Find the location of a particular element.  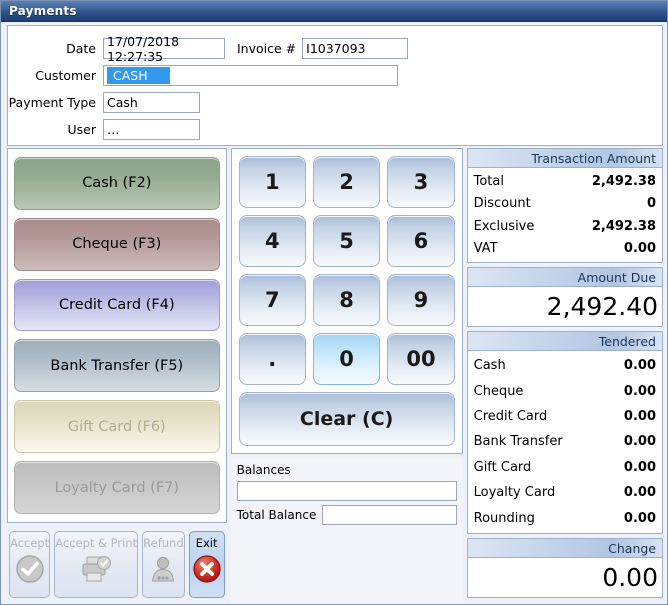

key-7: 7 is located at coordinates (272, 300).